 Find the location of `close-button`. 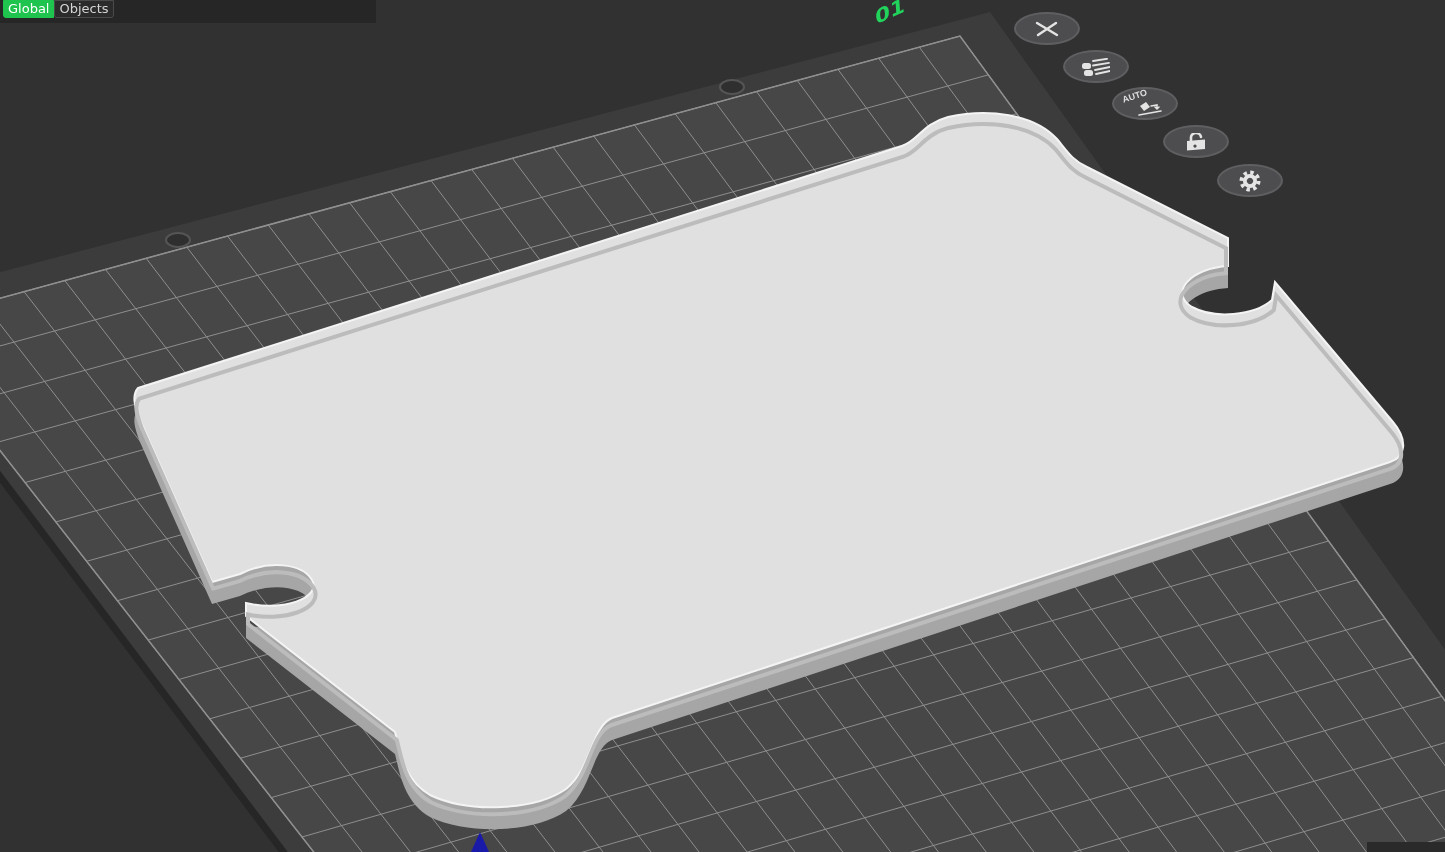

close-button is located at coordinates (1047, 28).